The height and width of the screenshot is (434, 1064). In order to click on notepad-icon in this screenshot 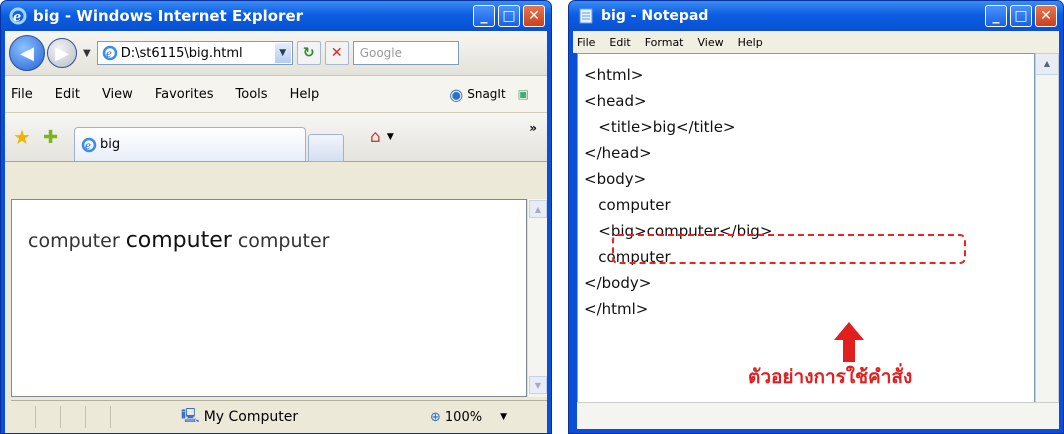, I will do `click(586, 16)`.